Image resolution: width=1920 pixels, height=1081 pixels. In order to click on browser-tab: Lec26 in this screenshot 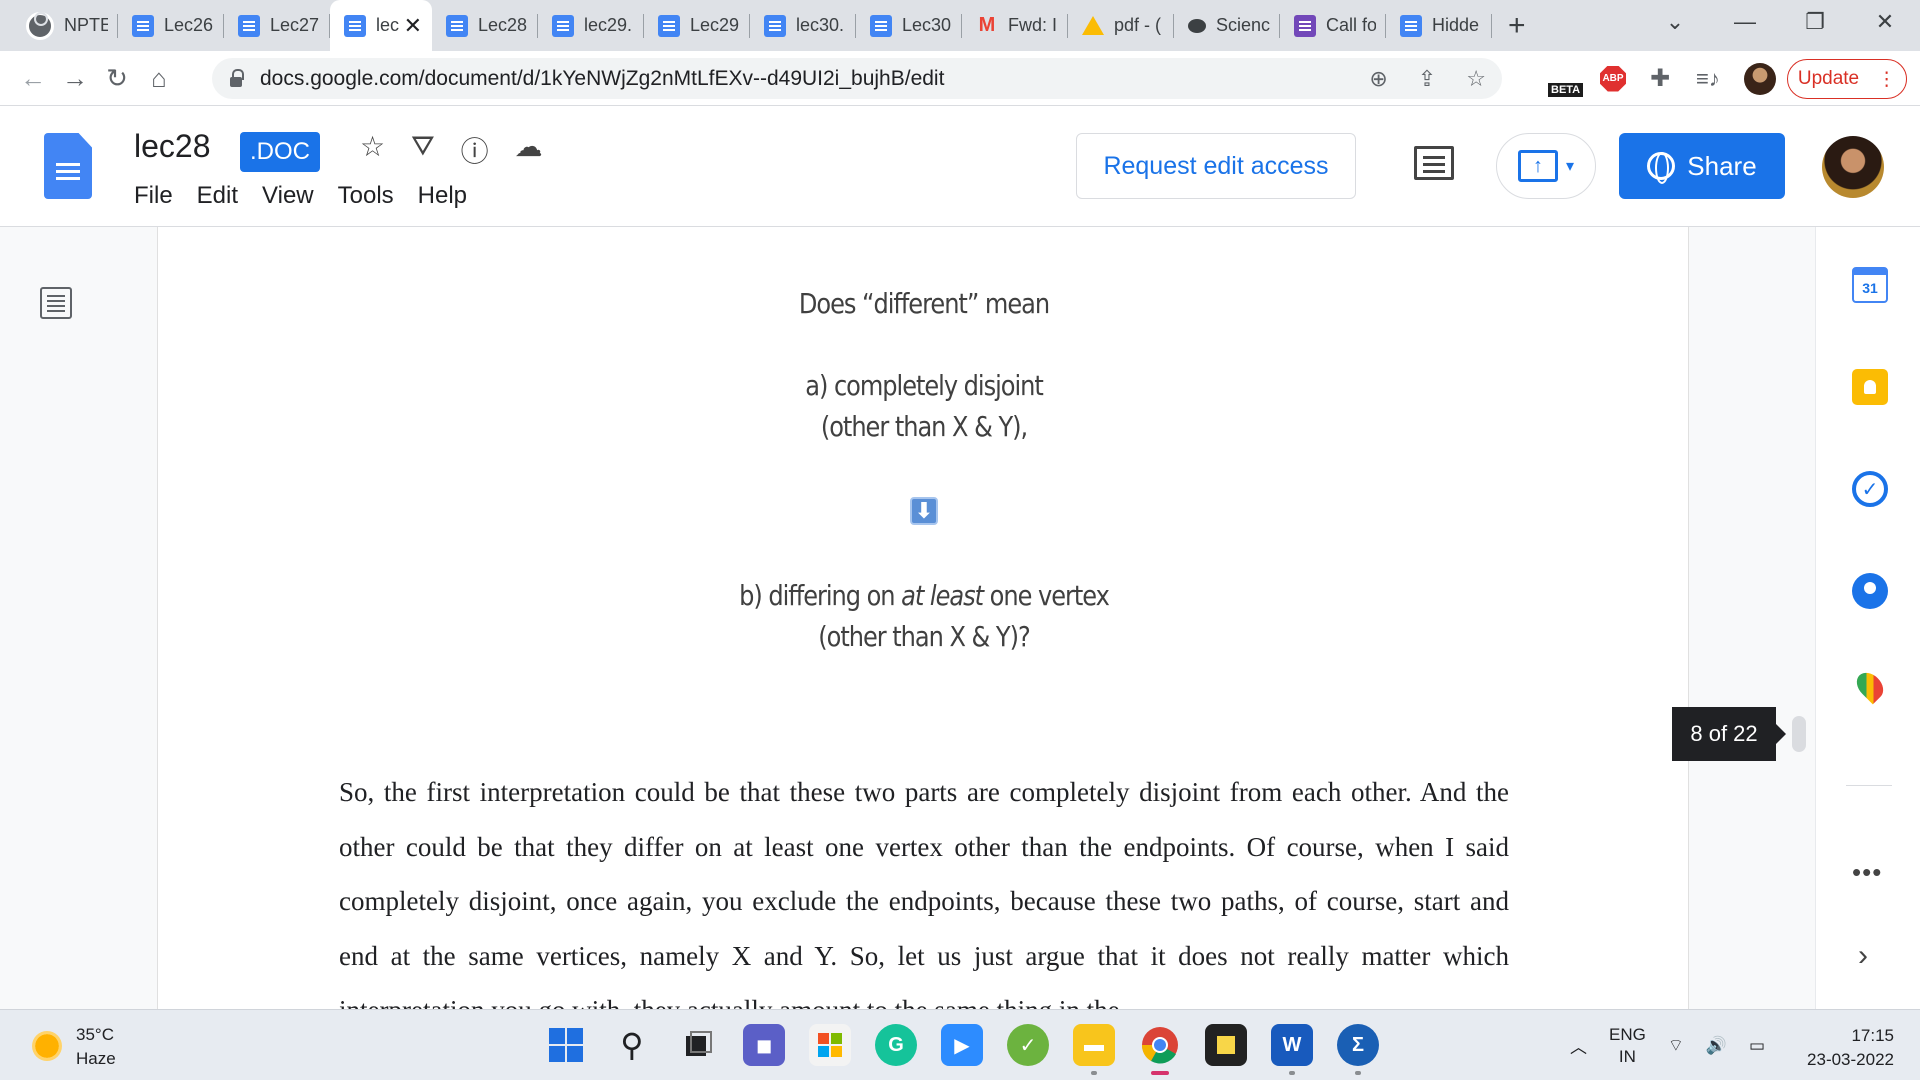, I will do `click(171, 25)`.